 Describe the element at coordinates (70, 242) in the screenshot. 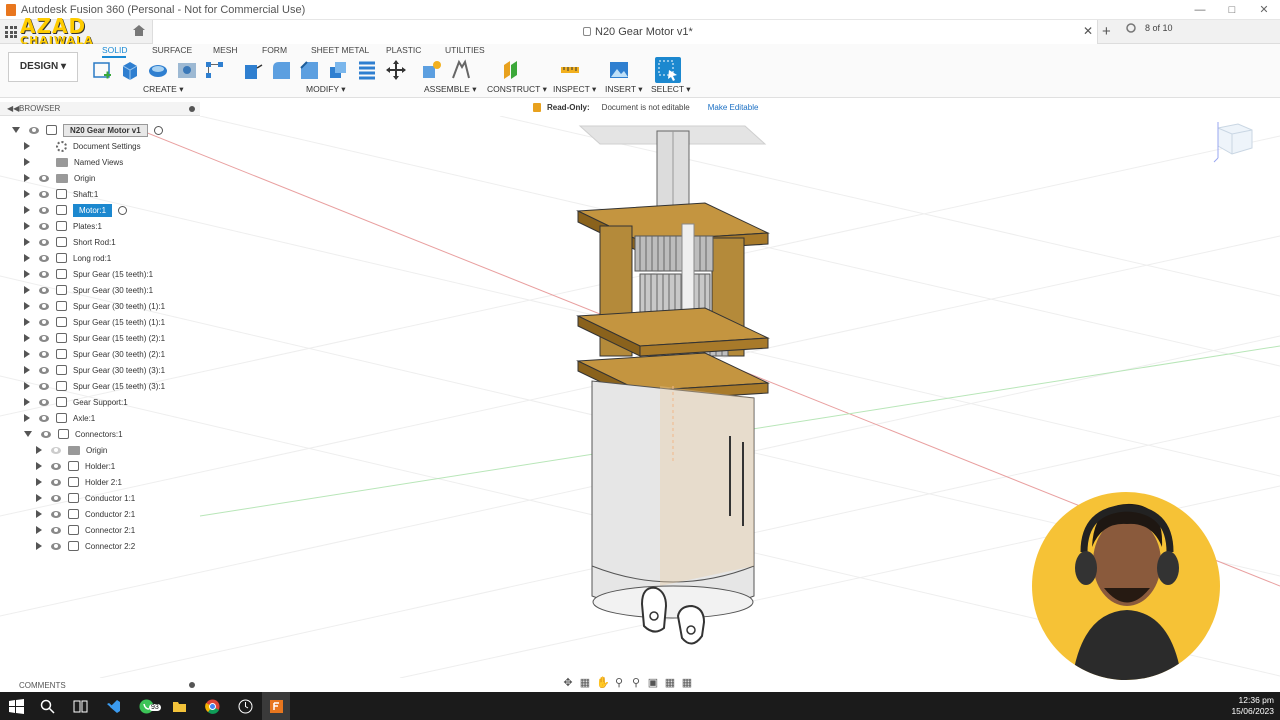

I see `tree-item: Short Rod:1` at that location.